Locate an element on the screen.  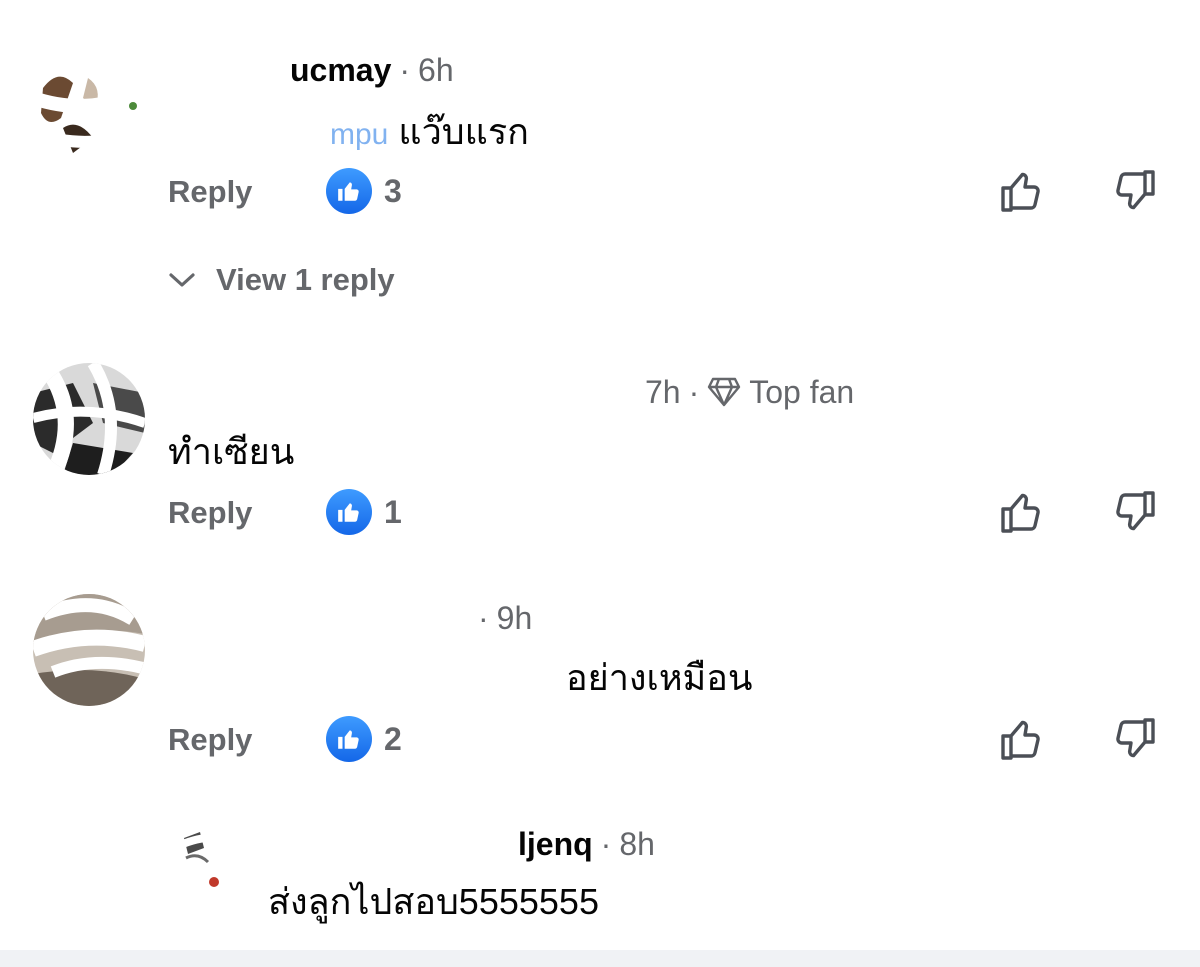
reaction-summary: 1 is located at coordinates (364, 512).